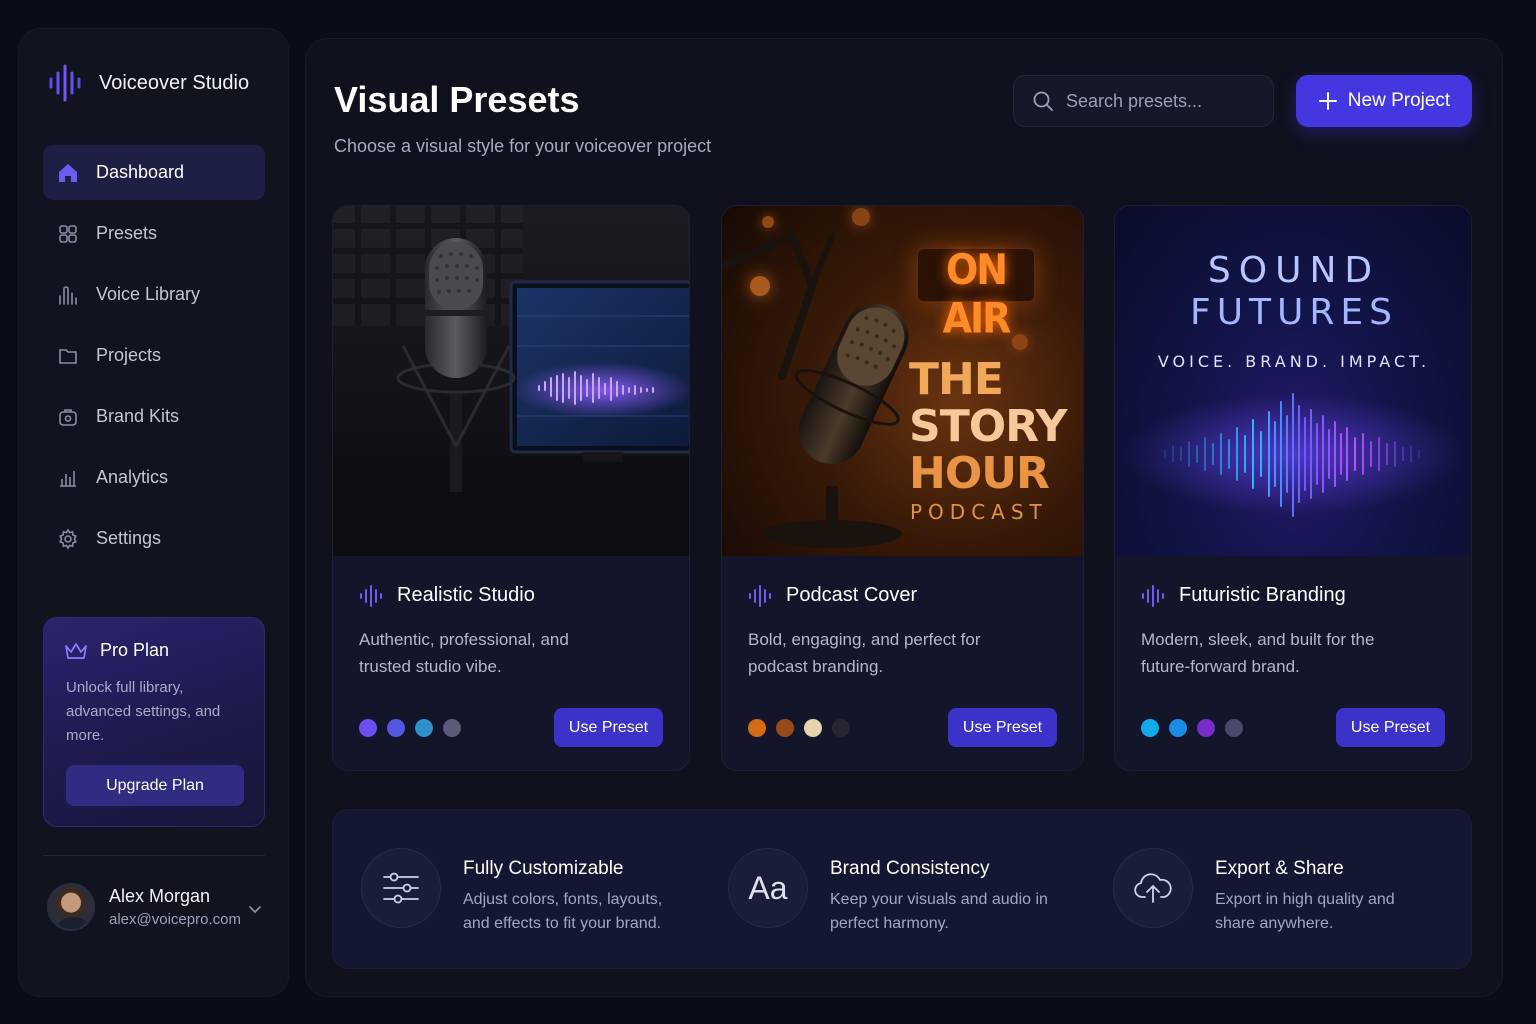 The height and width of the screenshot is (1024, 1536). Describe the element at coordinates (511, 381) in the screenshot. I see `preset-image-realistic-studio` at that location.